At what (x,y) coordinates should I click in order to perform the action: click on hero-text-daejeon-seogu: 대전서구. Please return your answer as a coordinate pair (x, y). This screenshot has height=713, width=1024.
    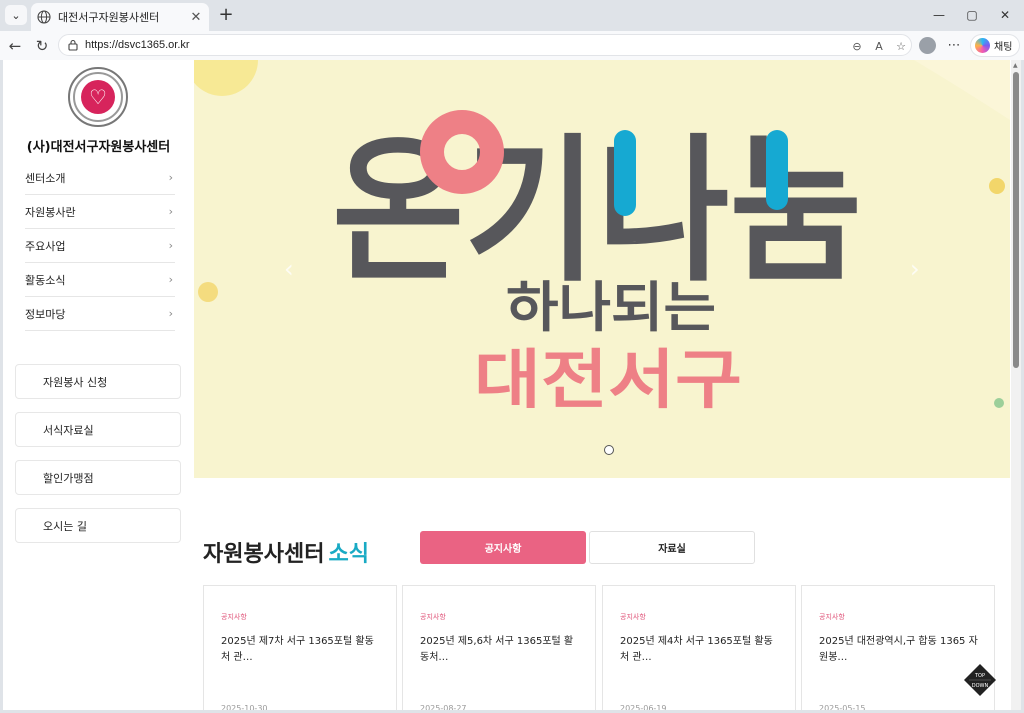
    Looking at the image, I should click on (608, 381).